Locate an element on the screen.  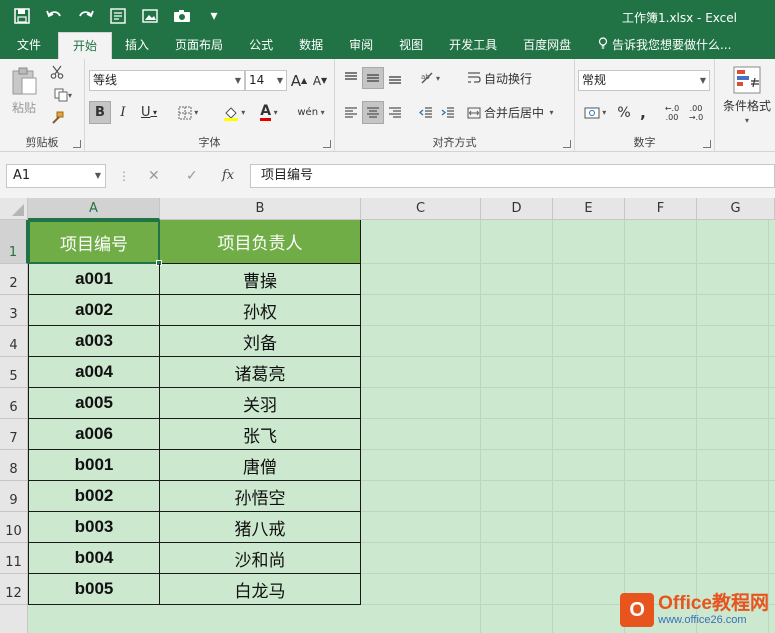
align-left-icon is located at coordinates (351, 112).